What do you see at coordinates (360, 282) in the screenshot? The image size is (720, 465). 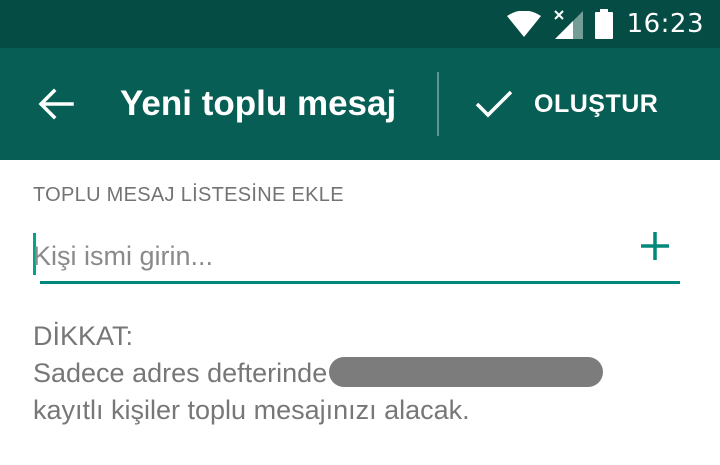 I see `input-underline` at bounding box center [360, 282].